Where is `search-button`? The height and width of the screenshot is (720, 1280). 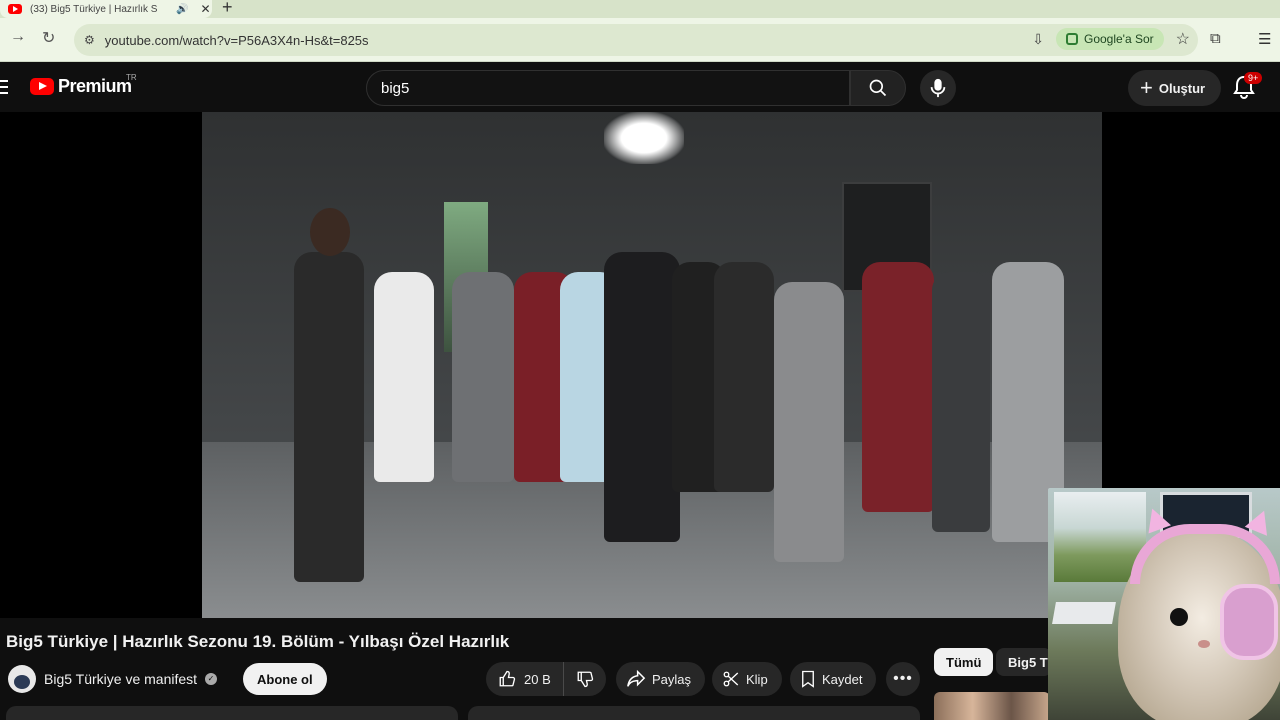
search-button is located at coordinates (878, 88).